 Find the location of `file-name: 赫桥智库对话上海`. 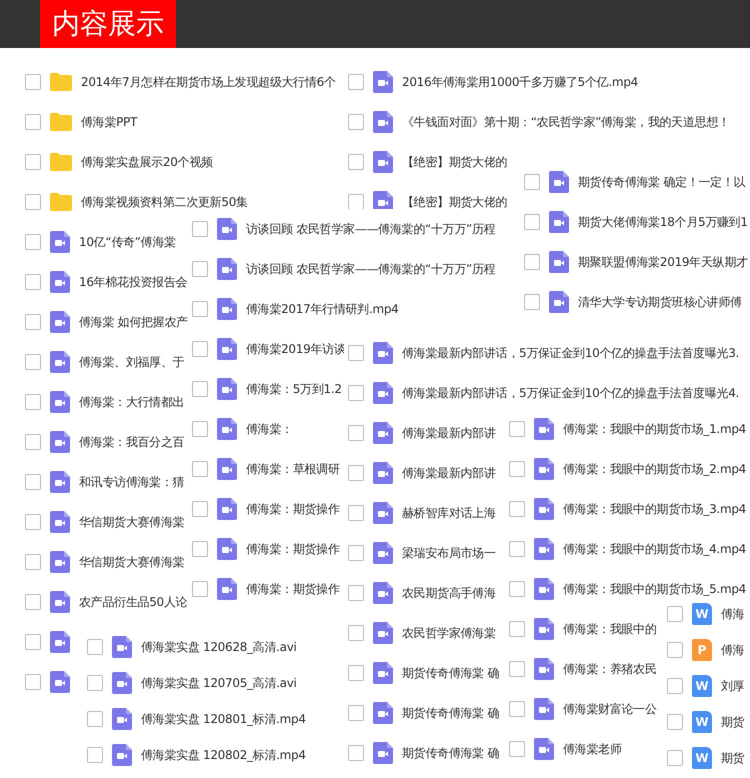

file-name: 赫桥智库对话上海 is located at coordinates (449, 513).